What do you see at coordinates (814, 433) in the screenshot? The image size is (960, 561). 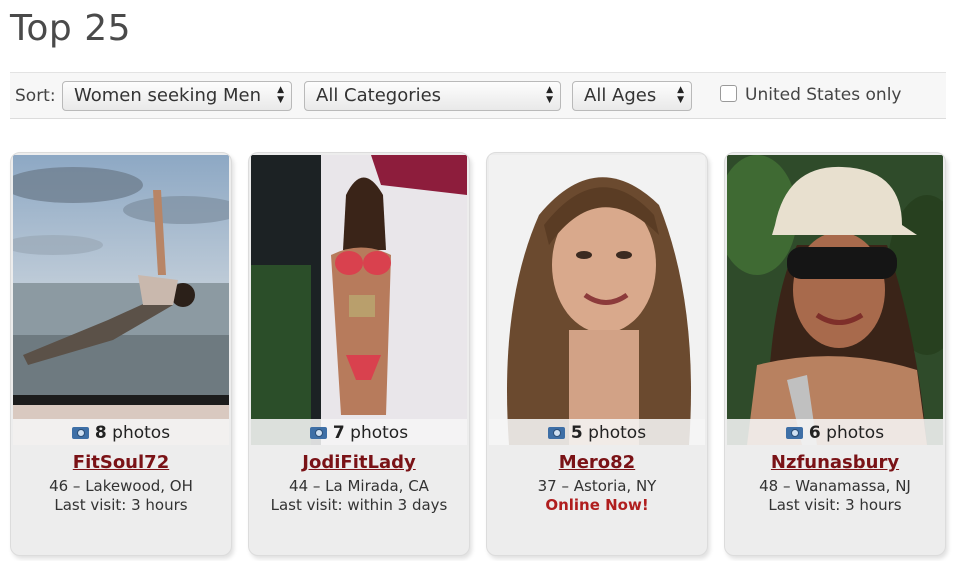 I see `photo-count-number: 6` at bounding box center [814, 433].